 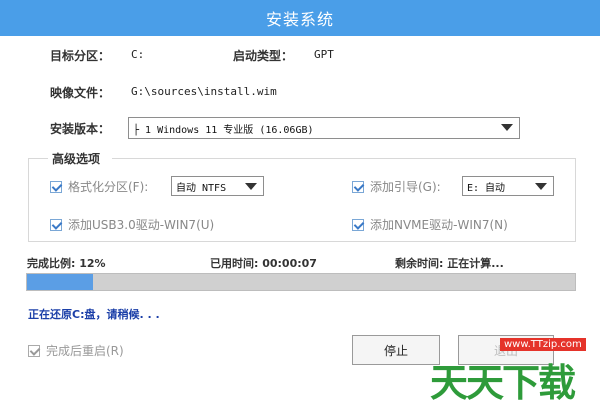 What do you see at coordinates (66, 263) in the screenshot?
I see `completion-ratio-text: 完成比例: 12%` at bounding box center [66, 263].